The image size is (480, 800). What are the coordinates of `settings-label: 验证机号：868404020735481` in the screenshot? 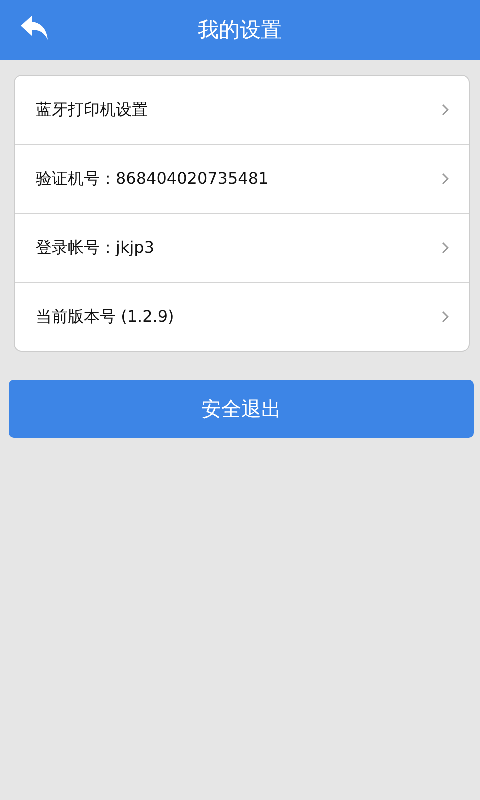 It's located at (152, 179).